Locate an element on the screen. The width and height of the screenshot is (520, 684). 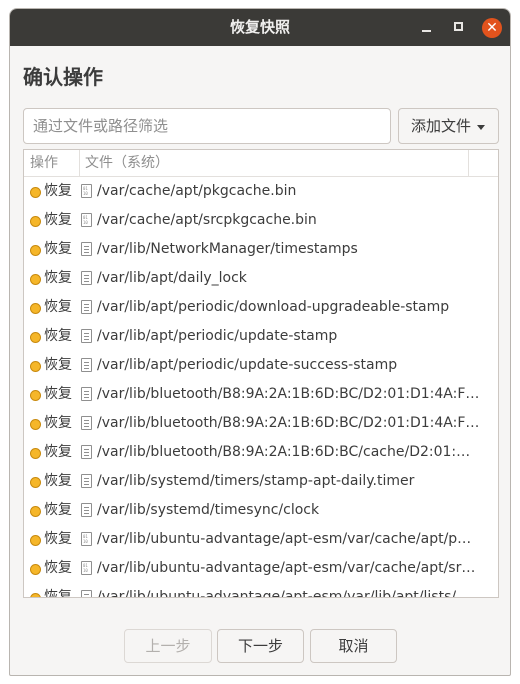
row-path: /var/cache/apt/pkgcache.bin is located at coordinates (197, 191).